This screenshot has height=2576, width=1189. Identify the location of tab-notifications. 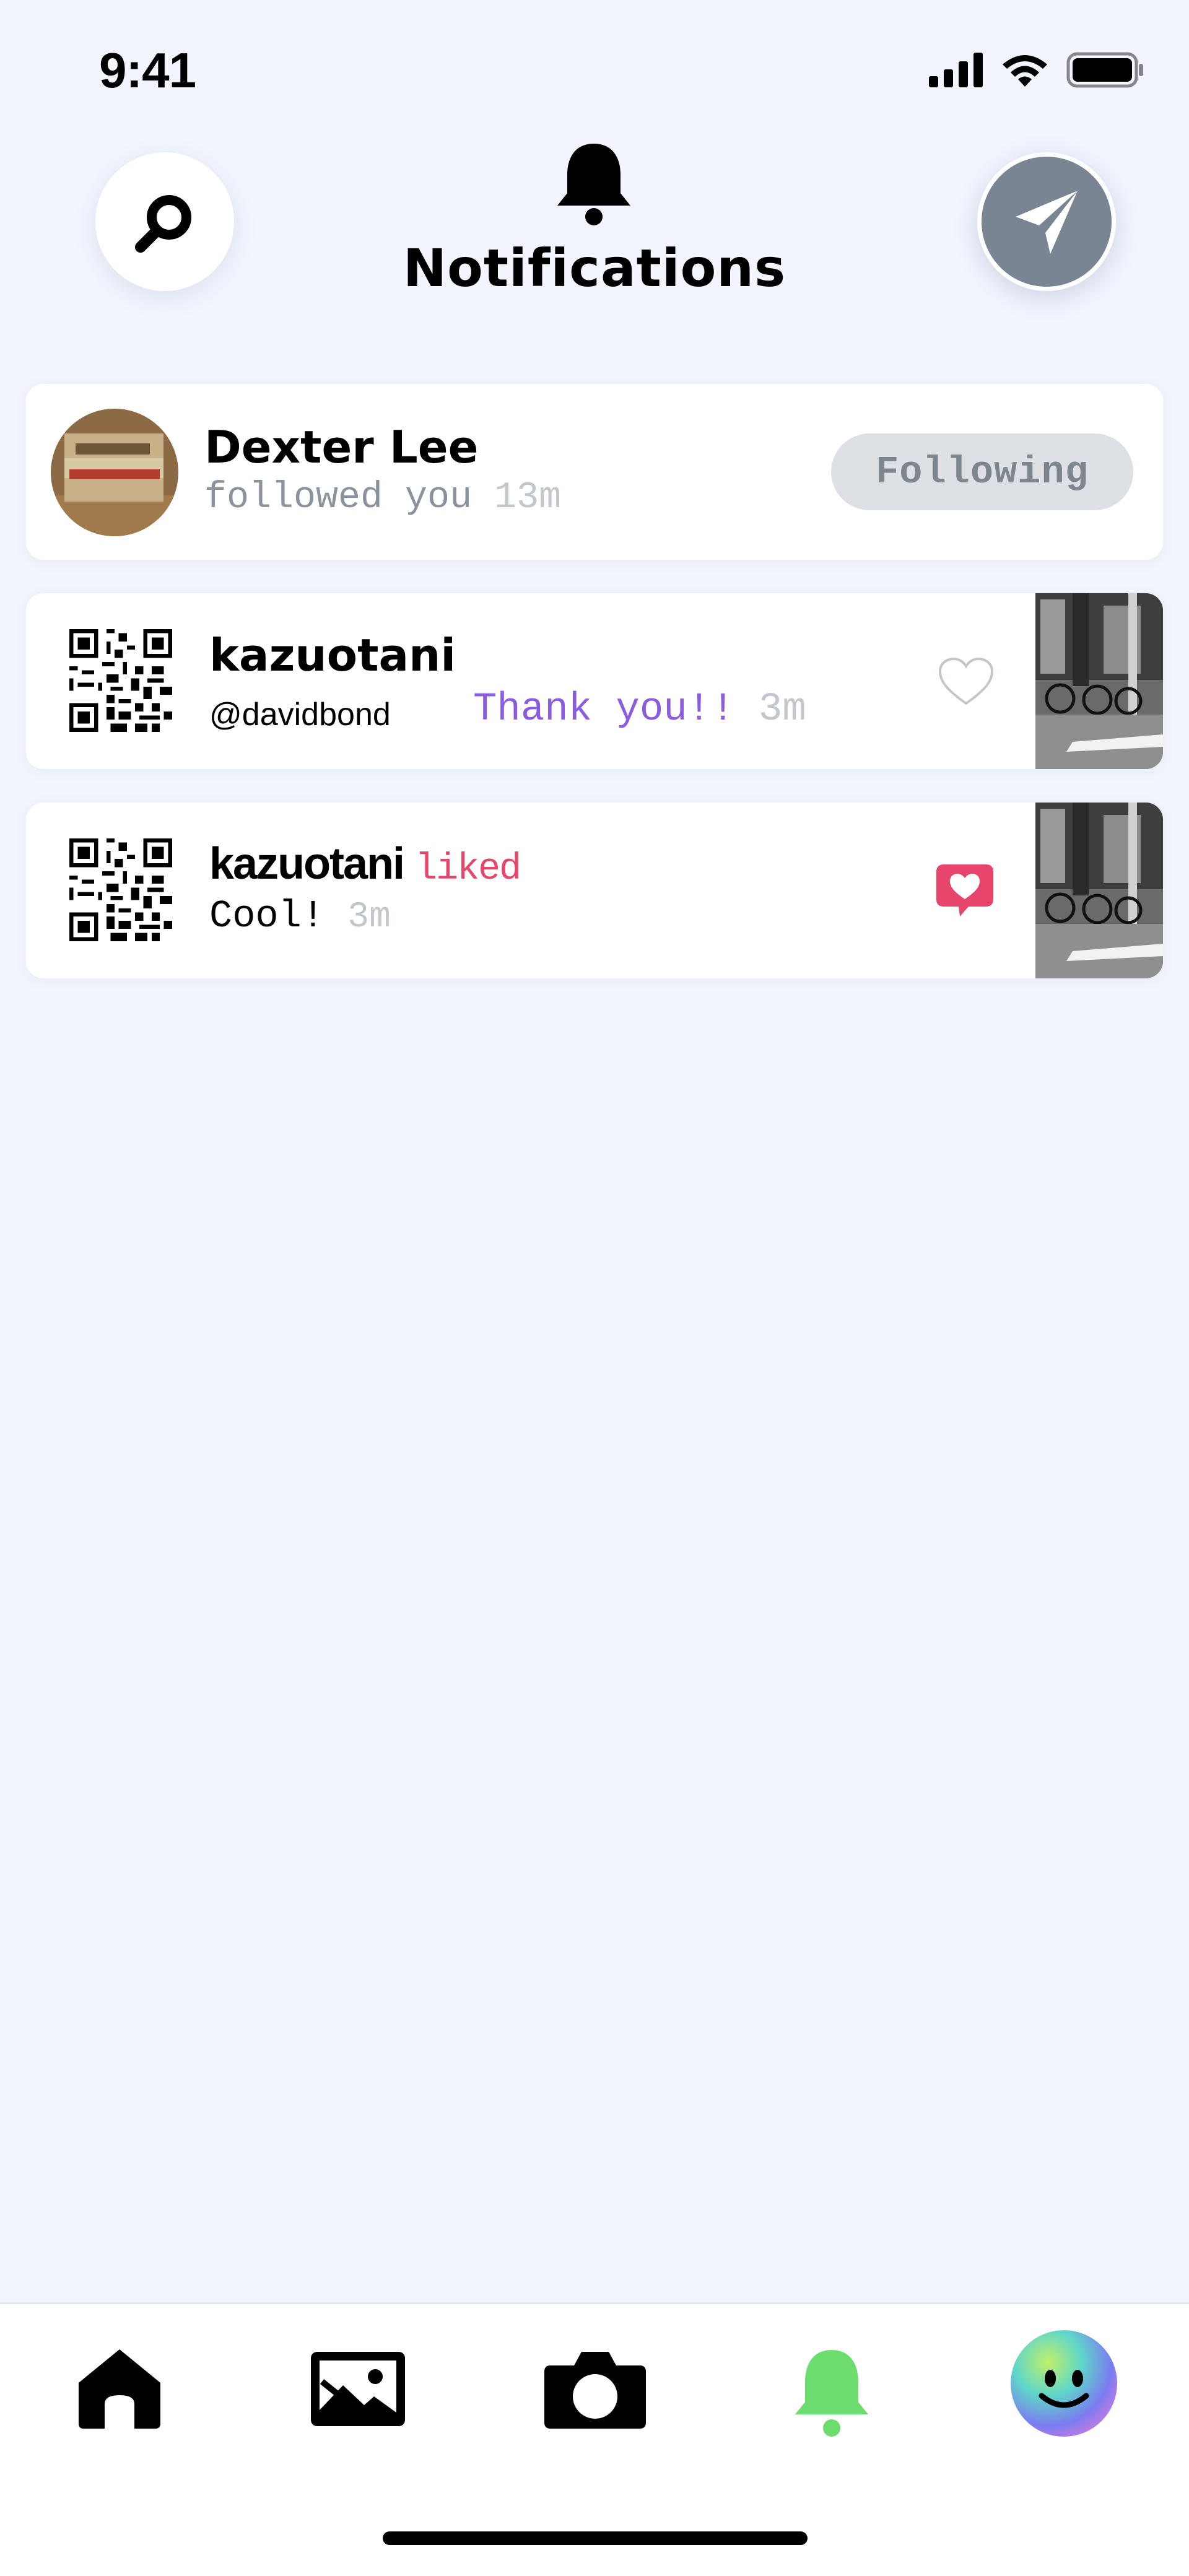
(831, 2392).